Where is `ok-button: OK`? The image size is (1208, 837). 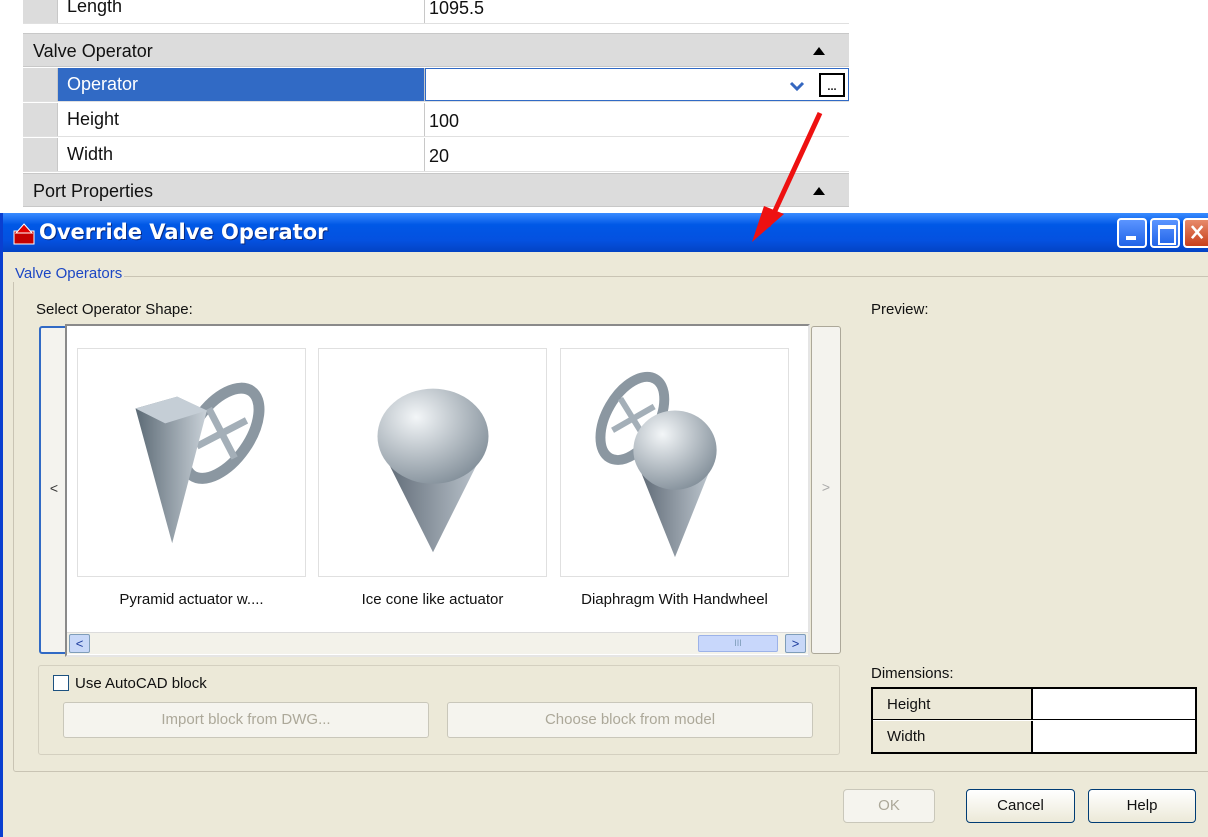 ok-button: OK is located at coordinates (889, 806).